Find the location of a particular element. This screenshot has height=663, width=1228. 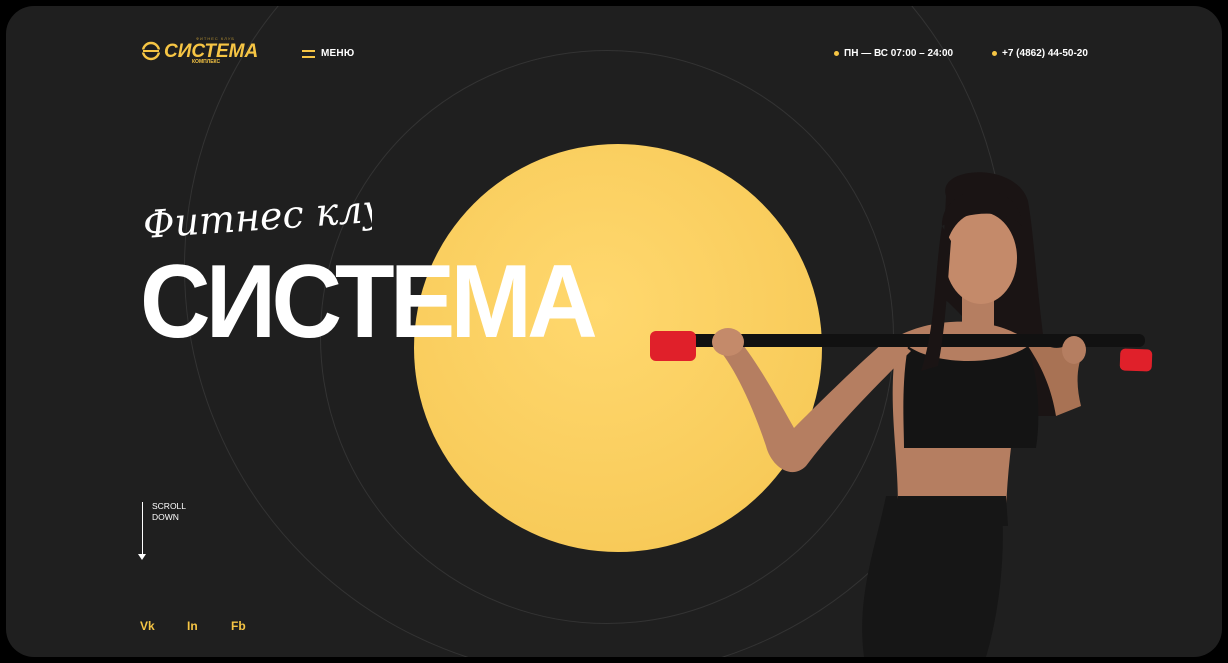

scroll-line2: DOWN is located at coordinates (165, 517).